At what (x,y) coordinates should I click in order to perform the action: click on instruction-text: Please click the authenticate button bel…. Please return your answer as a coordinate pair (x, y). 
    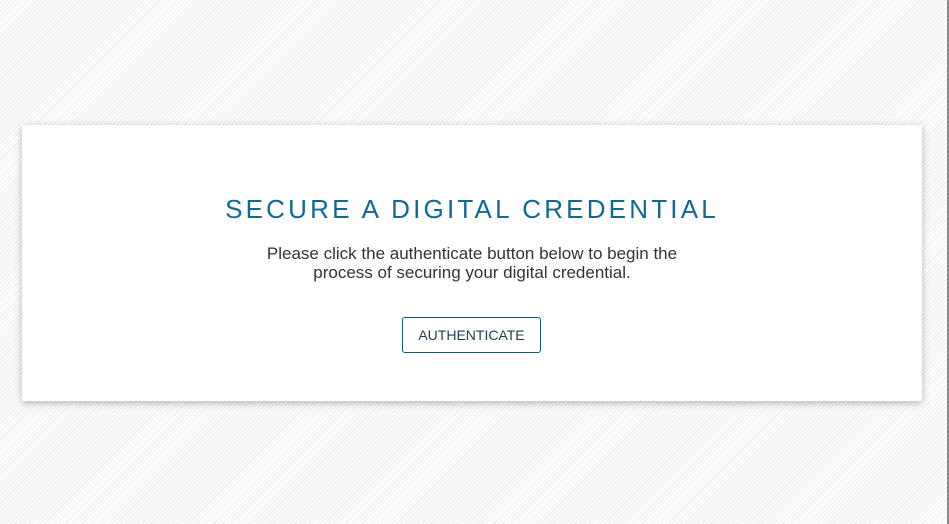
    Looking at the image, I should click on (472, 263).